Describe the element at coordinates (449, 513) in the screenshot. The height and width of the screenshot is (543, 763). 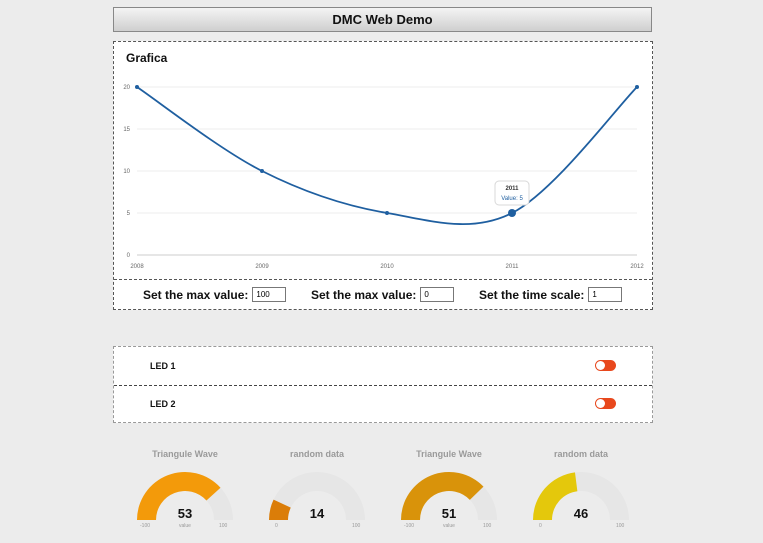
I see `gauge-value: 51` at that location.